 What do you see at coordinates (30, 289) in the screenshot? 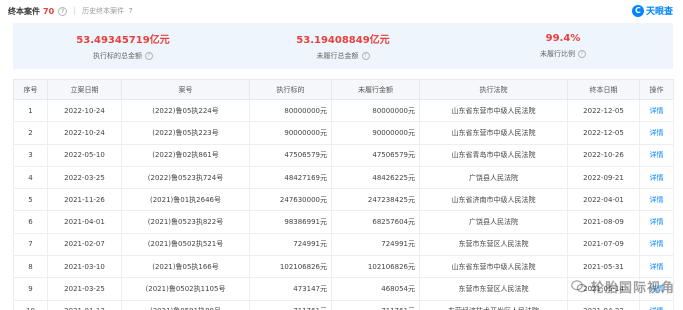
I see `cell-index: 9` at bounding box center [30, 289].